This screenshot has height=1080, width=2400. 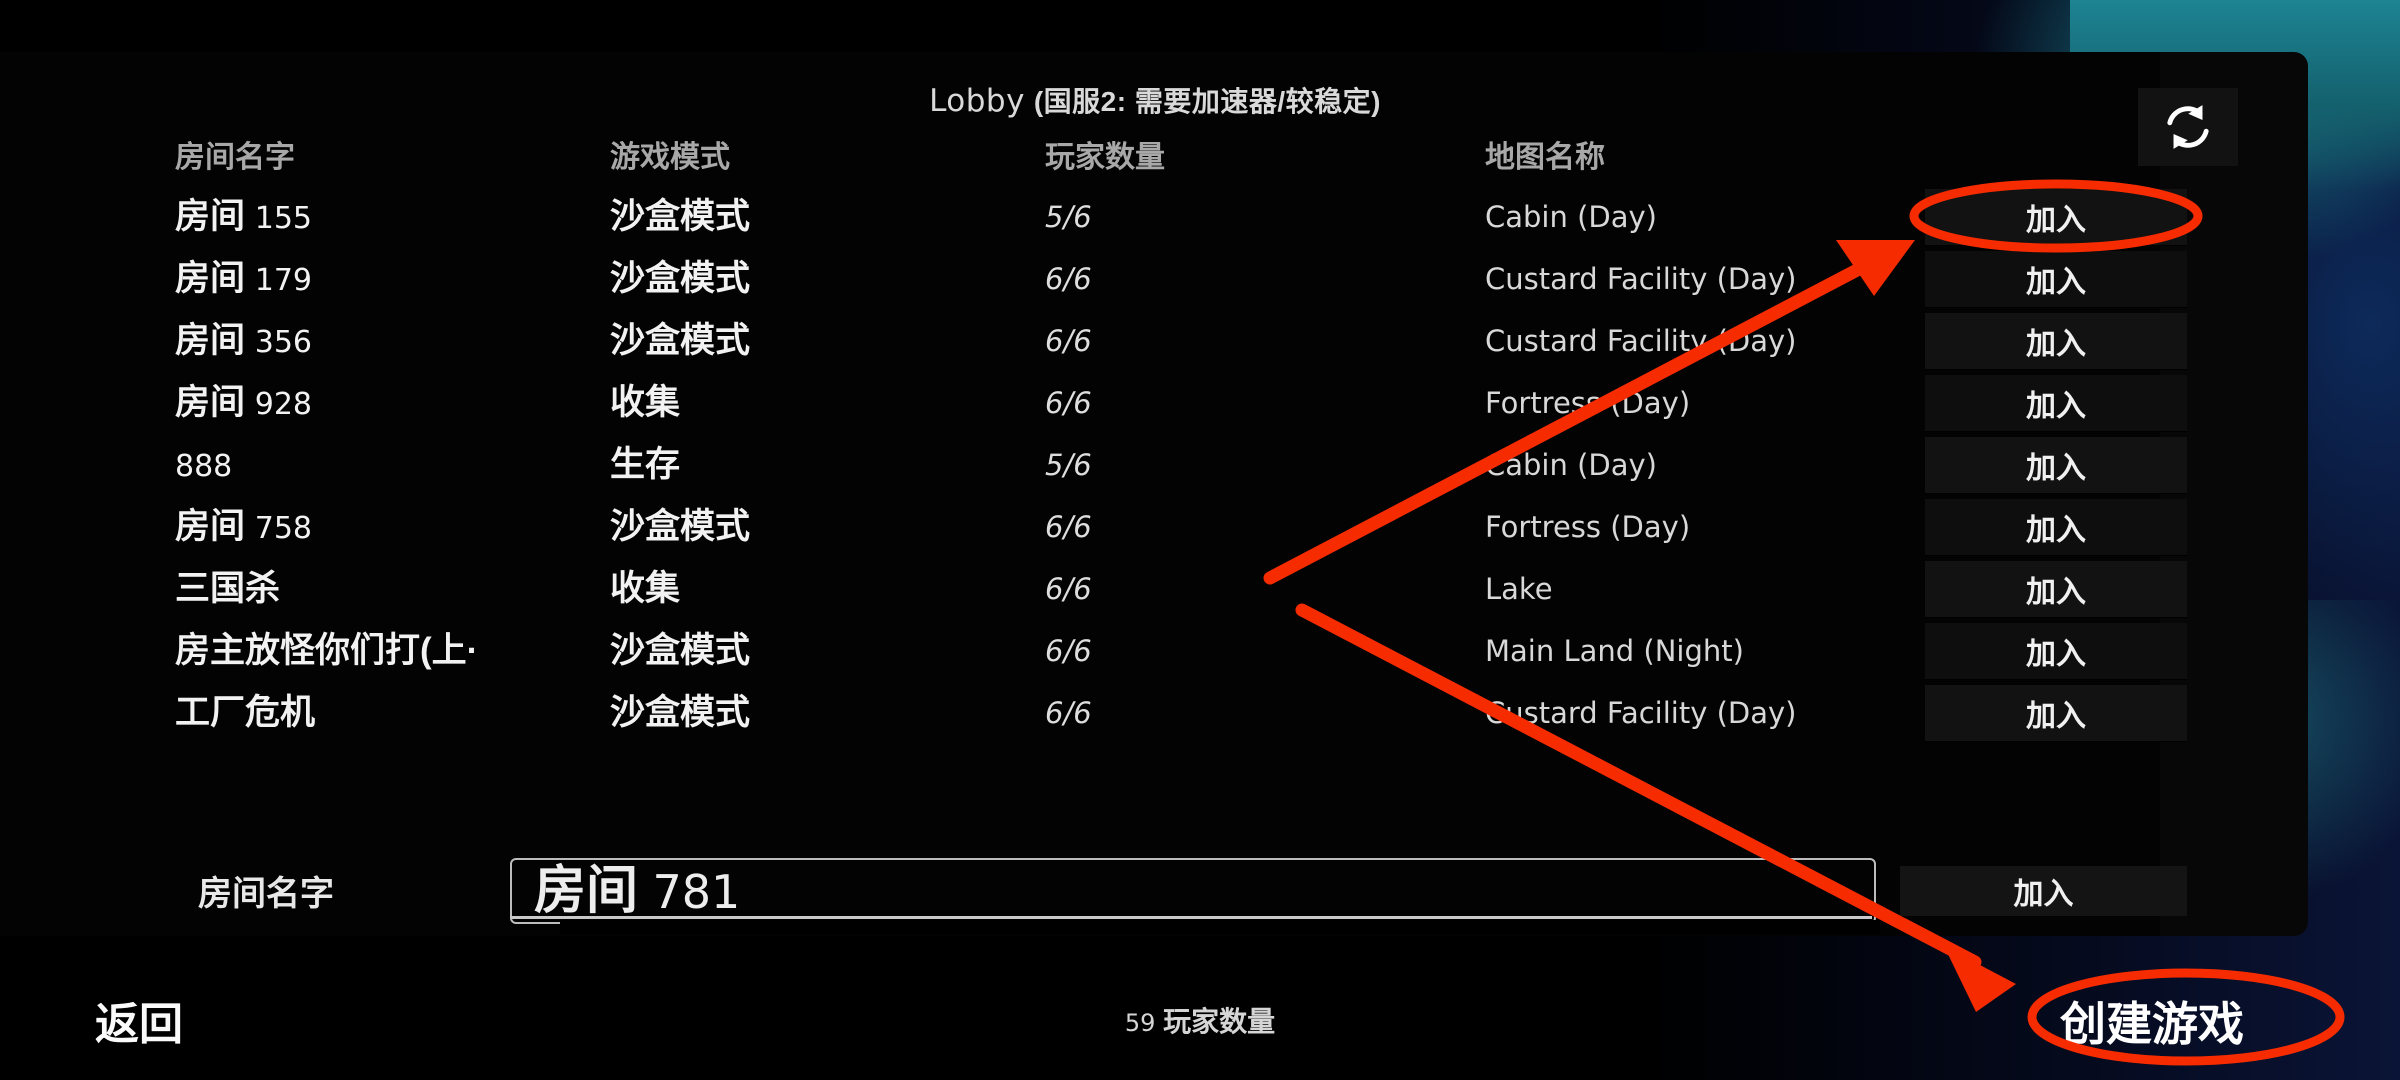 I want to click on column-header-room-name: 房间名字, so click(x=235, y=157).